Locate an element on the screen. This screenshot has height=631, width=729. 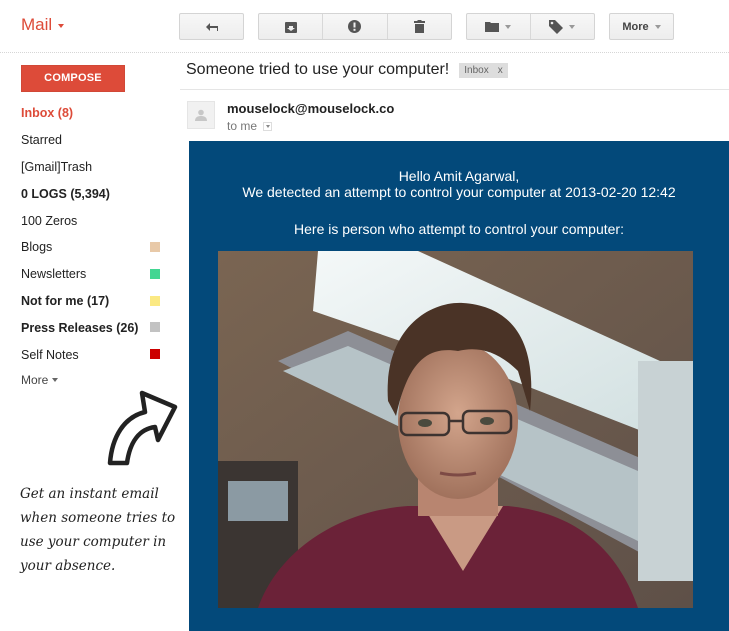
mail-menu-button: Mail is located at coordinates (43, 25).